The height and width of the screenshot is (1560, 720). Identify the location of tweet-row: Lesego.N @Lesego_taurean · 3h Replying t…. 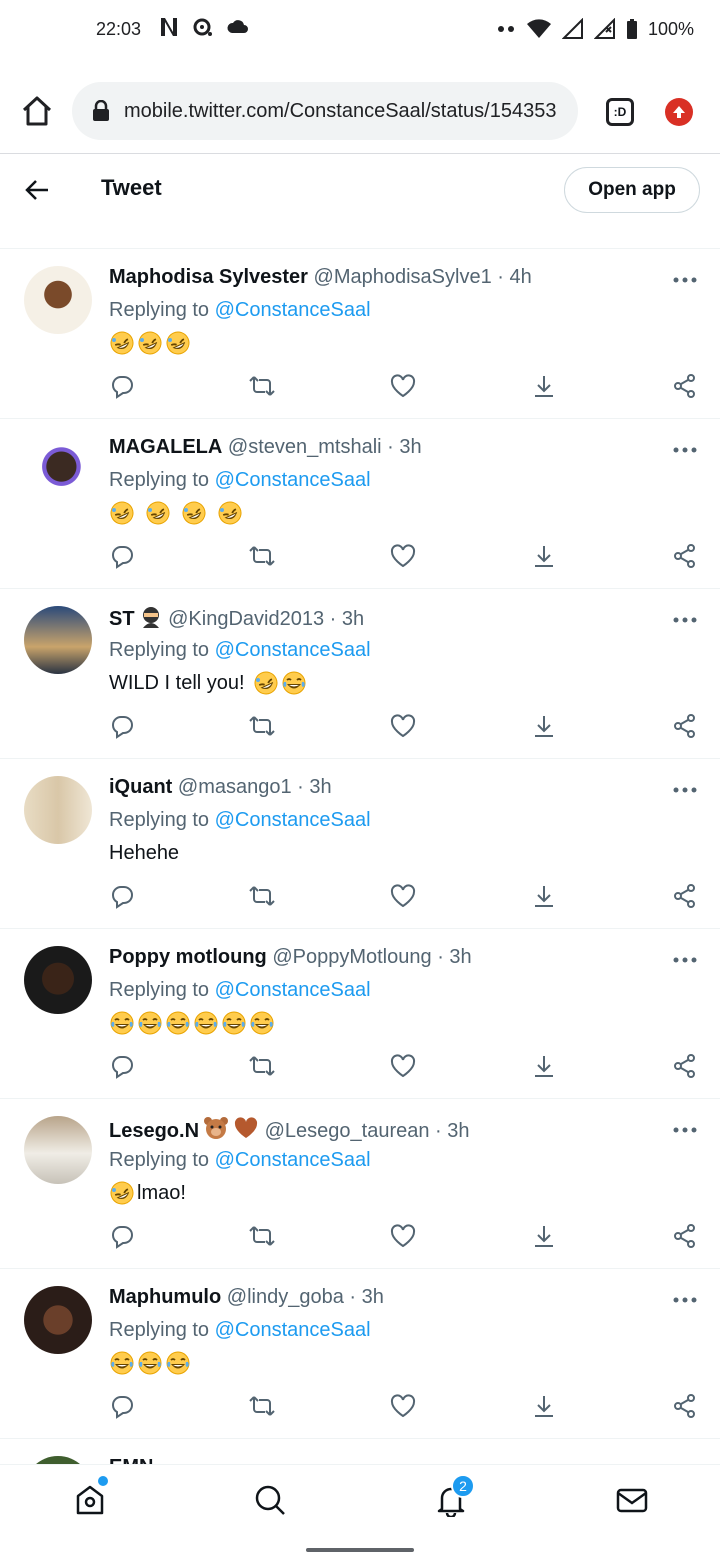
(360, 1184).